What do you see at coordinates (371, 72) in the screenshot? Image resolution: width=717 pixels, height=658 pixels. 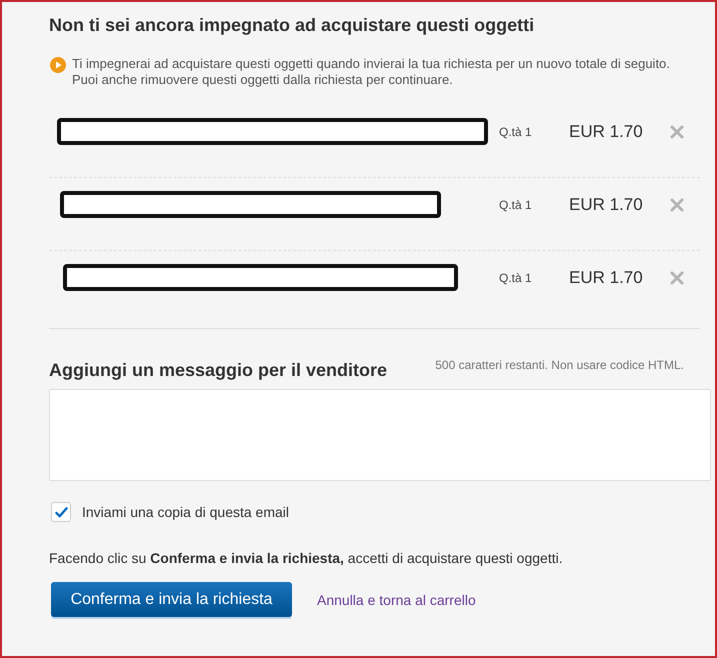 I see `notice-text: Ti impegnerai ad acquistare questi oggetti quando invierai la tua richiesta per un nuovo totale di seguito. Puoi anche rimuovere questi oggetti dalla richiesta per continuare.` at bounding box center [371, 72].